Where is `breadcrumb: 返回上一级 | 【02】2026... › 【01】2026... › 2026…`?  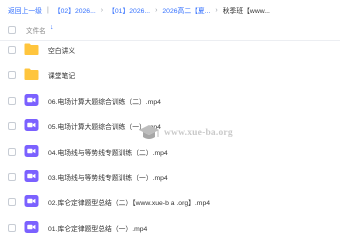
breadcrumb: 返回上一级 | 【02】2026... › 【01】2026... › 2026… is located at coordinates (139, 10).